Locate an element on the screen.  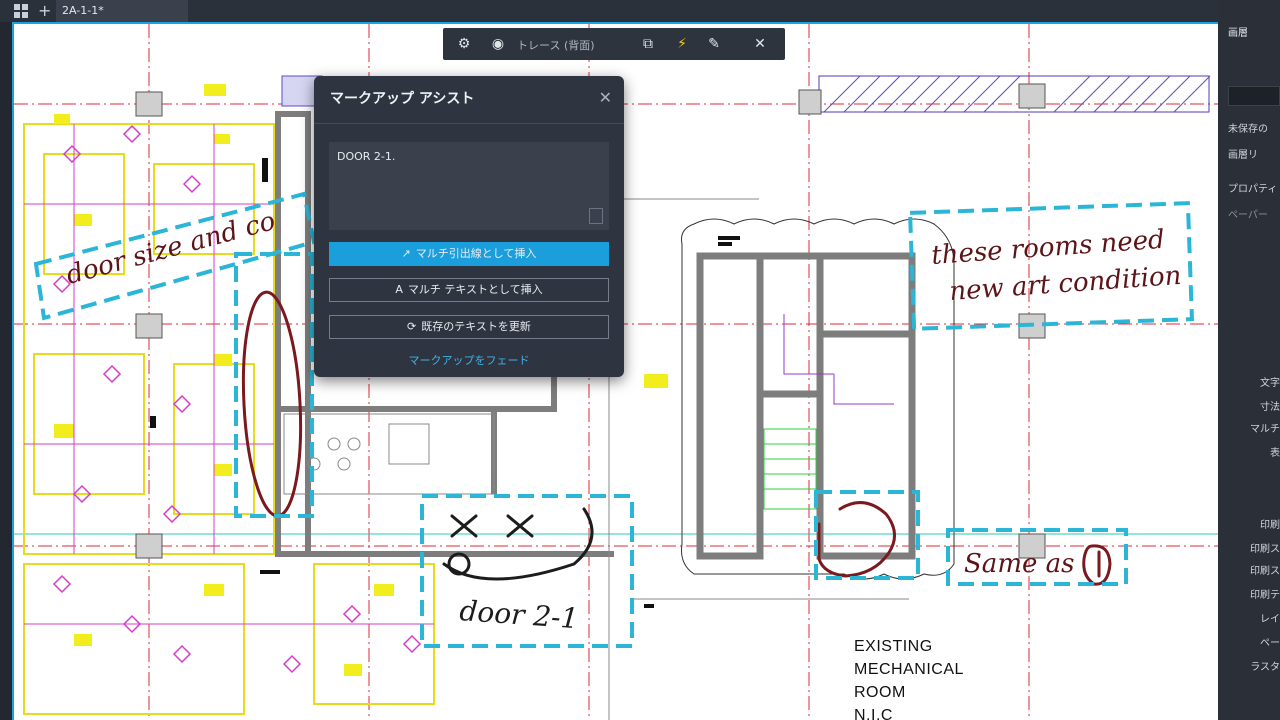
prop-row-10: ペー is located at coordinates (1250, 641).